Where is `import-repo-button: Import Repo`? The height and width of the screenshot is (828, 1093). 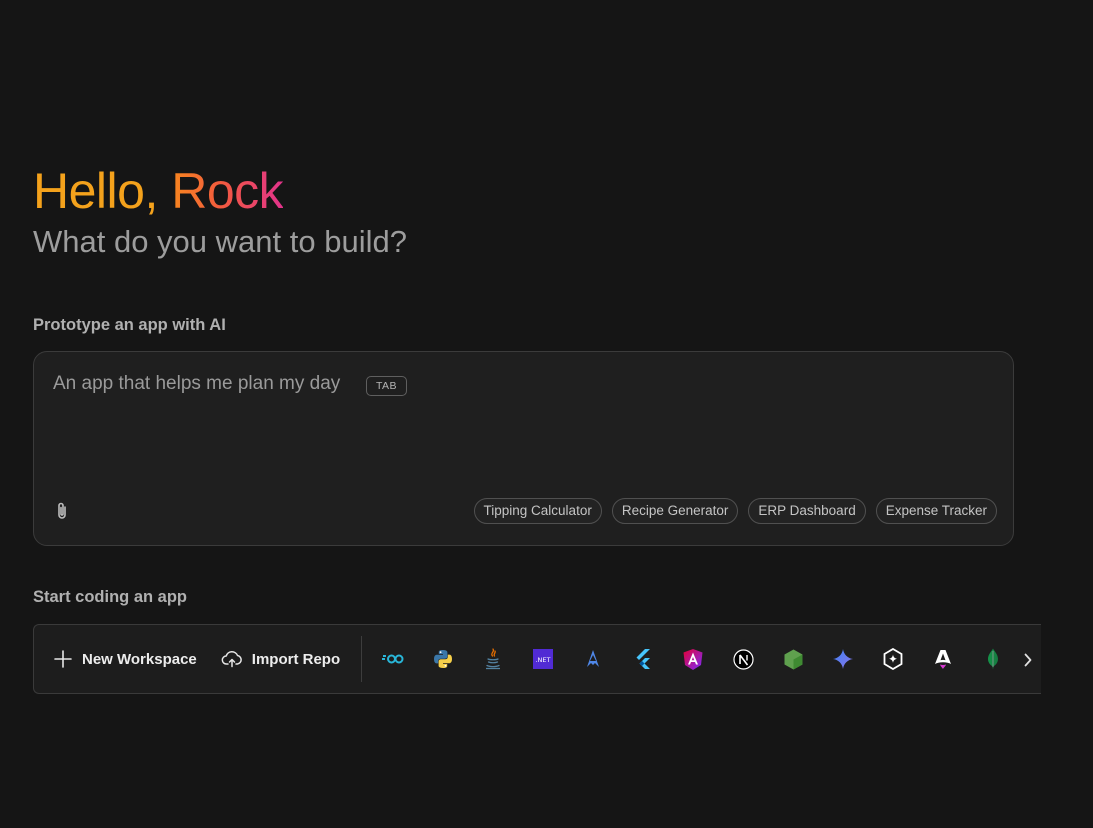
import-repo-button: Import Repo is located at coordinates (280, 659).